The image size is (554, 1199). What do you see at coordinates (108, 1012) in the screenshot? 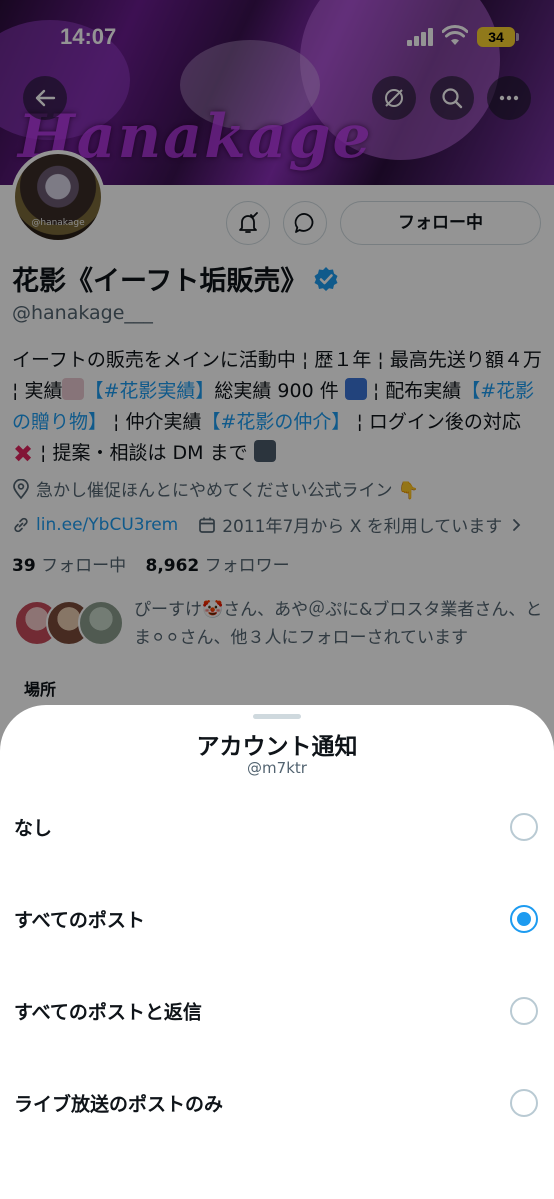
I see `option-label: すべてのポストと返信` at bounding box center [108, 1012].